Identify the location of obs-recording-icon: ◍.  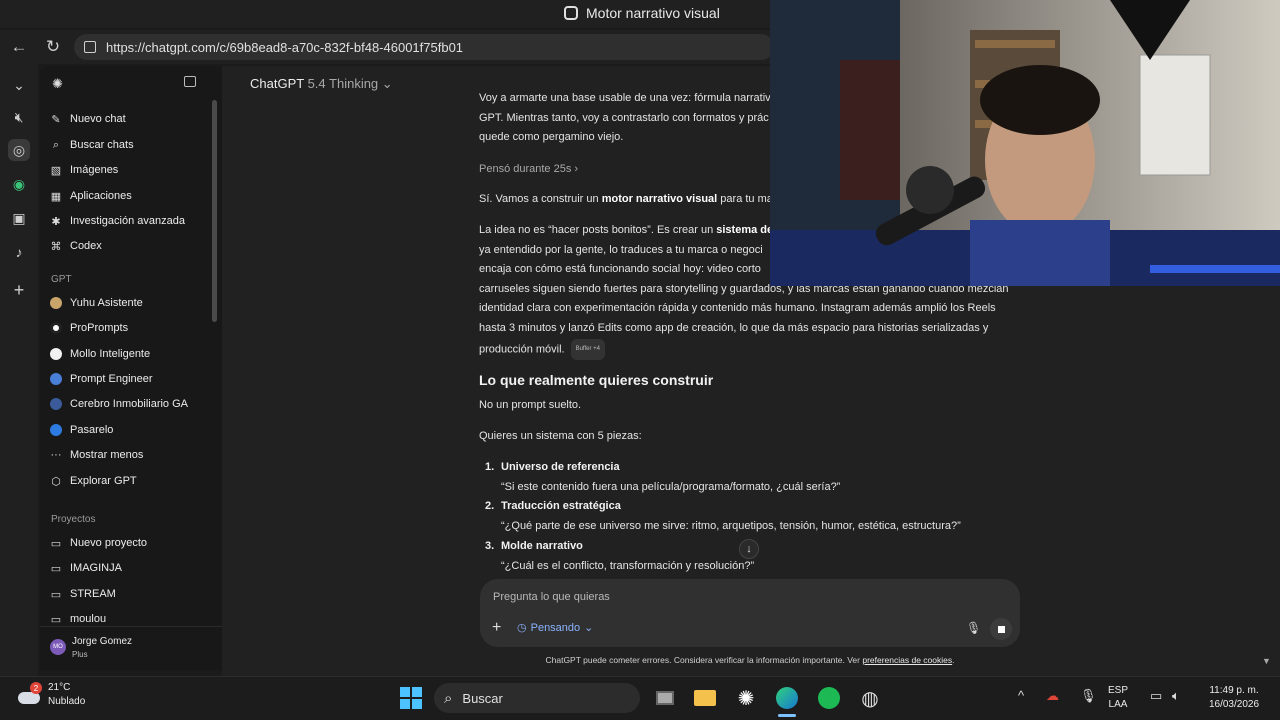
(870, 698).